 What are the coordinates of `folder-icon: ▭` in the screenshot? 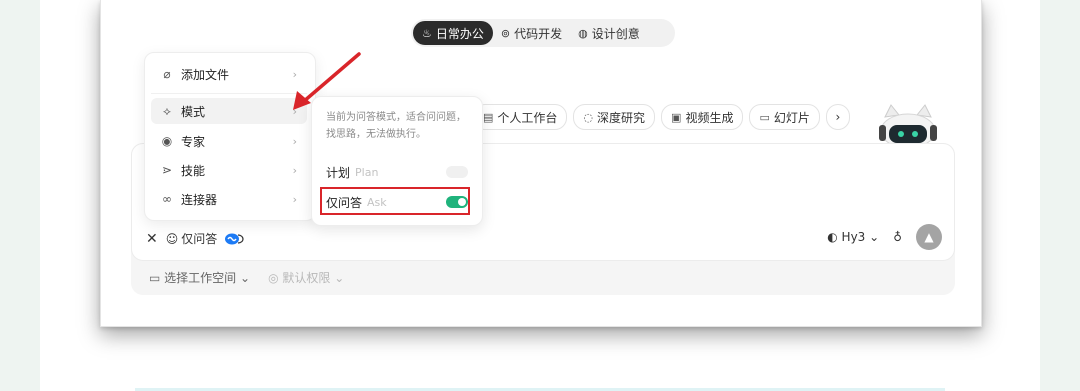 It's located at (155, 278).